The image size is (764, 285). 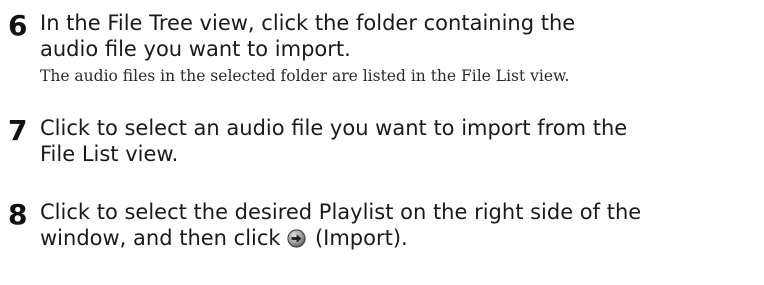 What do you see at coordinates (361, 238) in the screenshot?
I see `step-8-import-label: (Import).` at bounding box center [361, 238].